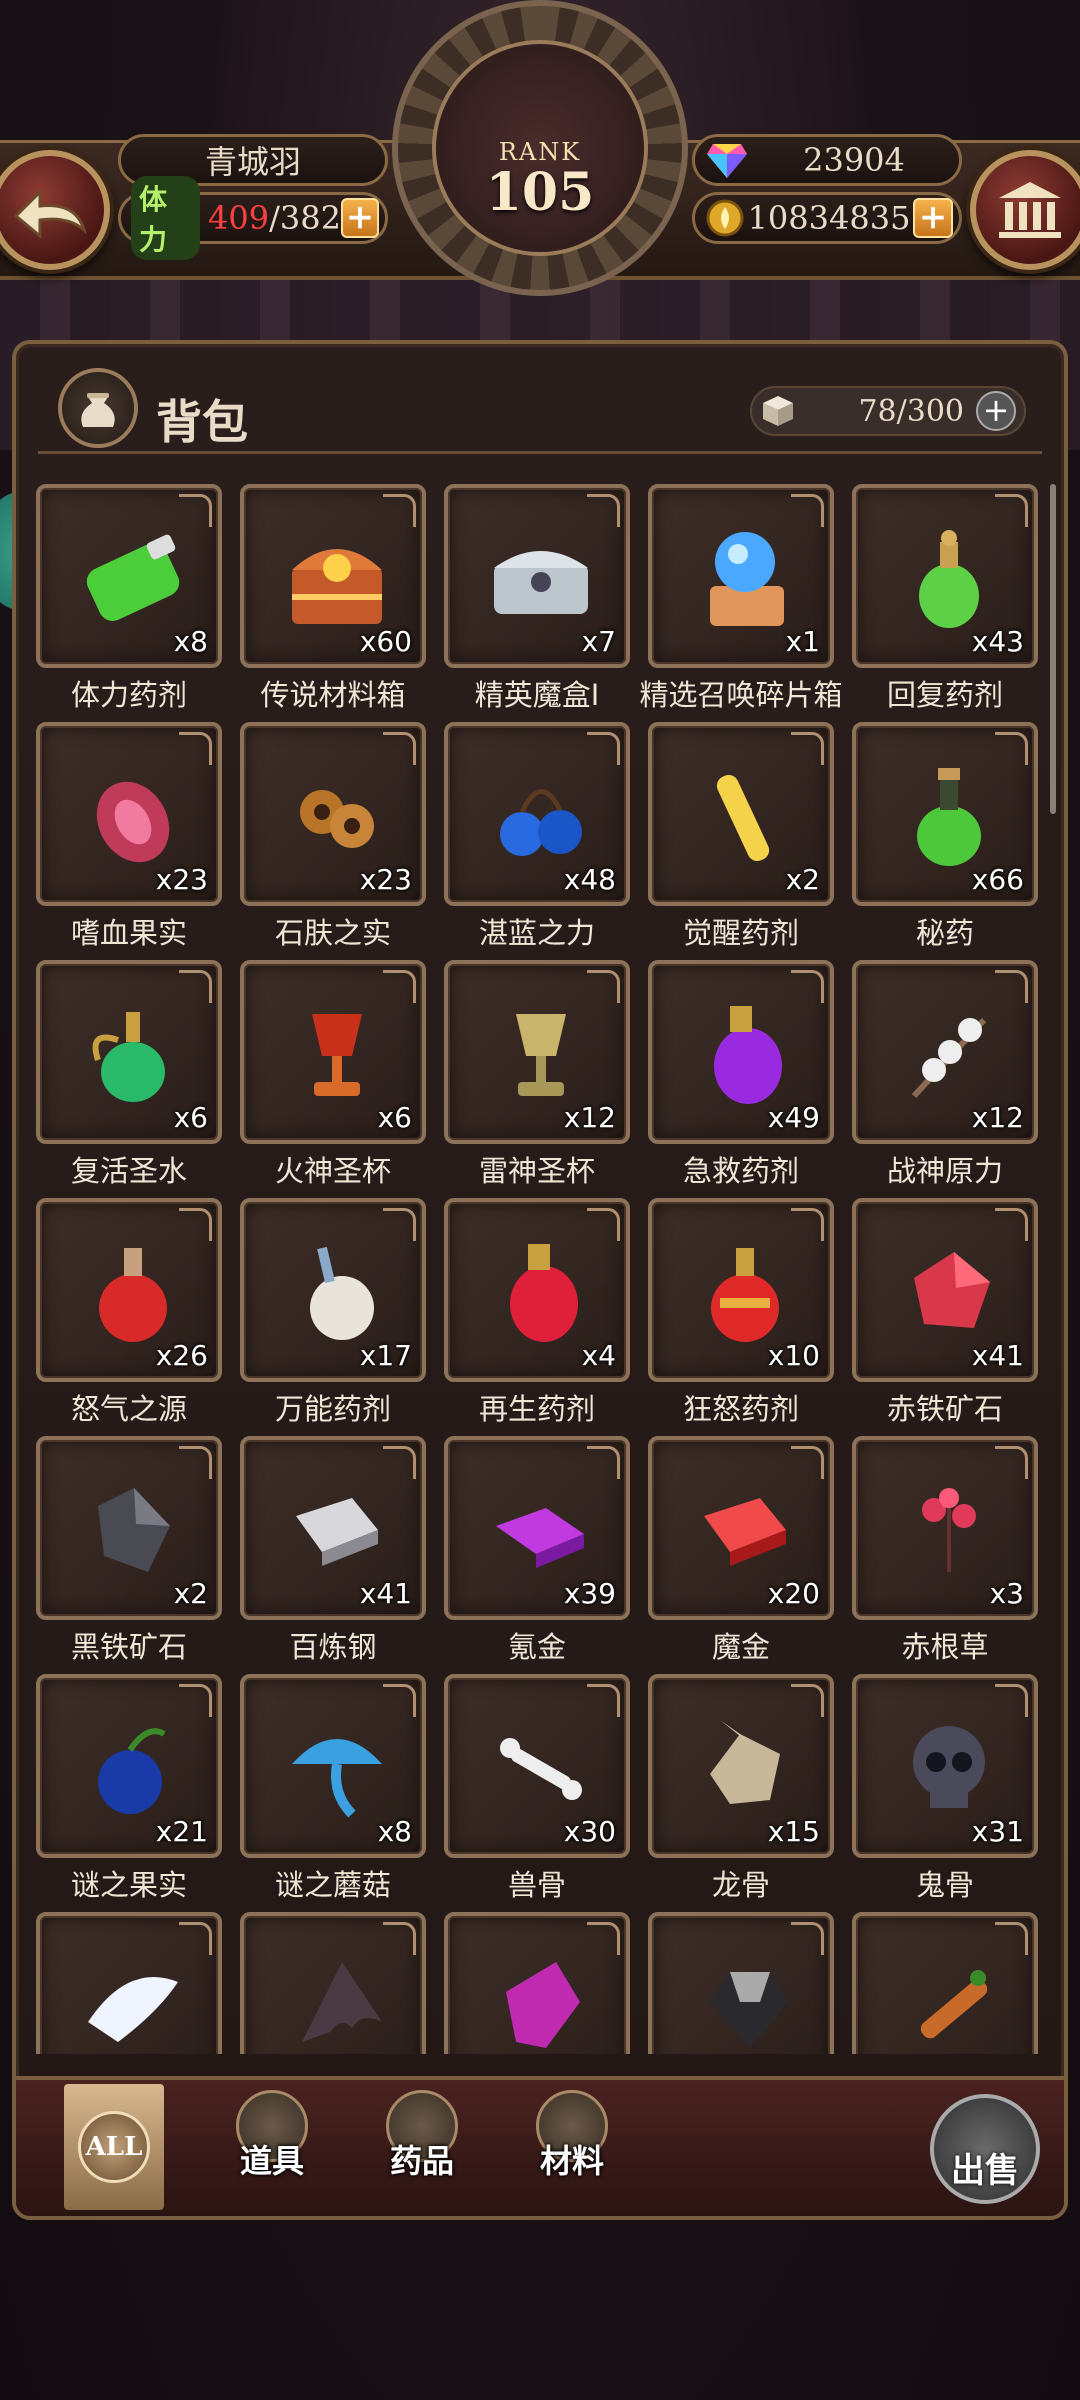 Image resolution: width=1080 pixels, height=2400 pixels. I want to click on item-name: 回复药剂, so click(944, 695).